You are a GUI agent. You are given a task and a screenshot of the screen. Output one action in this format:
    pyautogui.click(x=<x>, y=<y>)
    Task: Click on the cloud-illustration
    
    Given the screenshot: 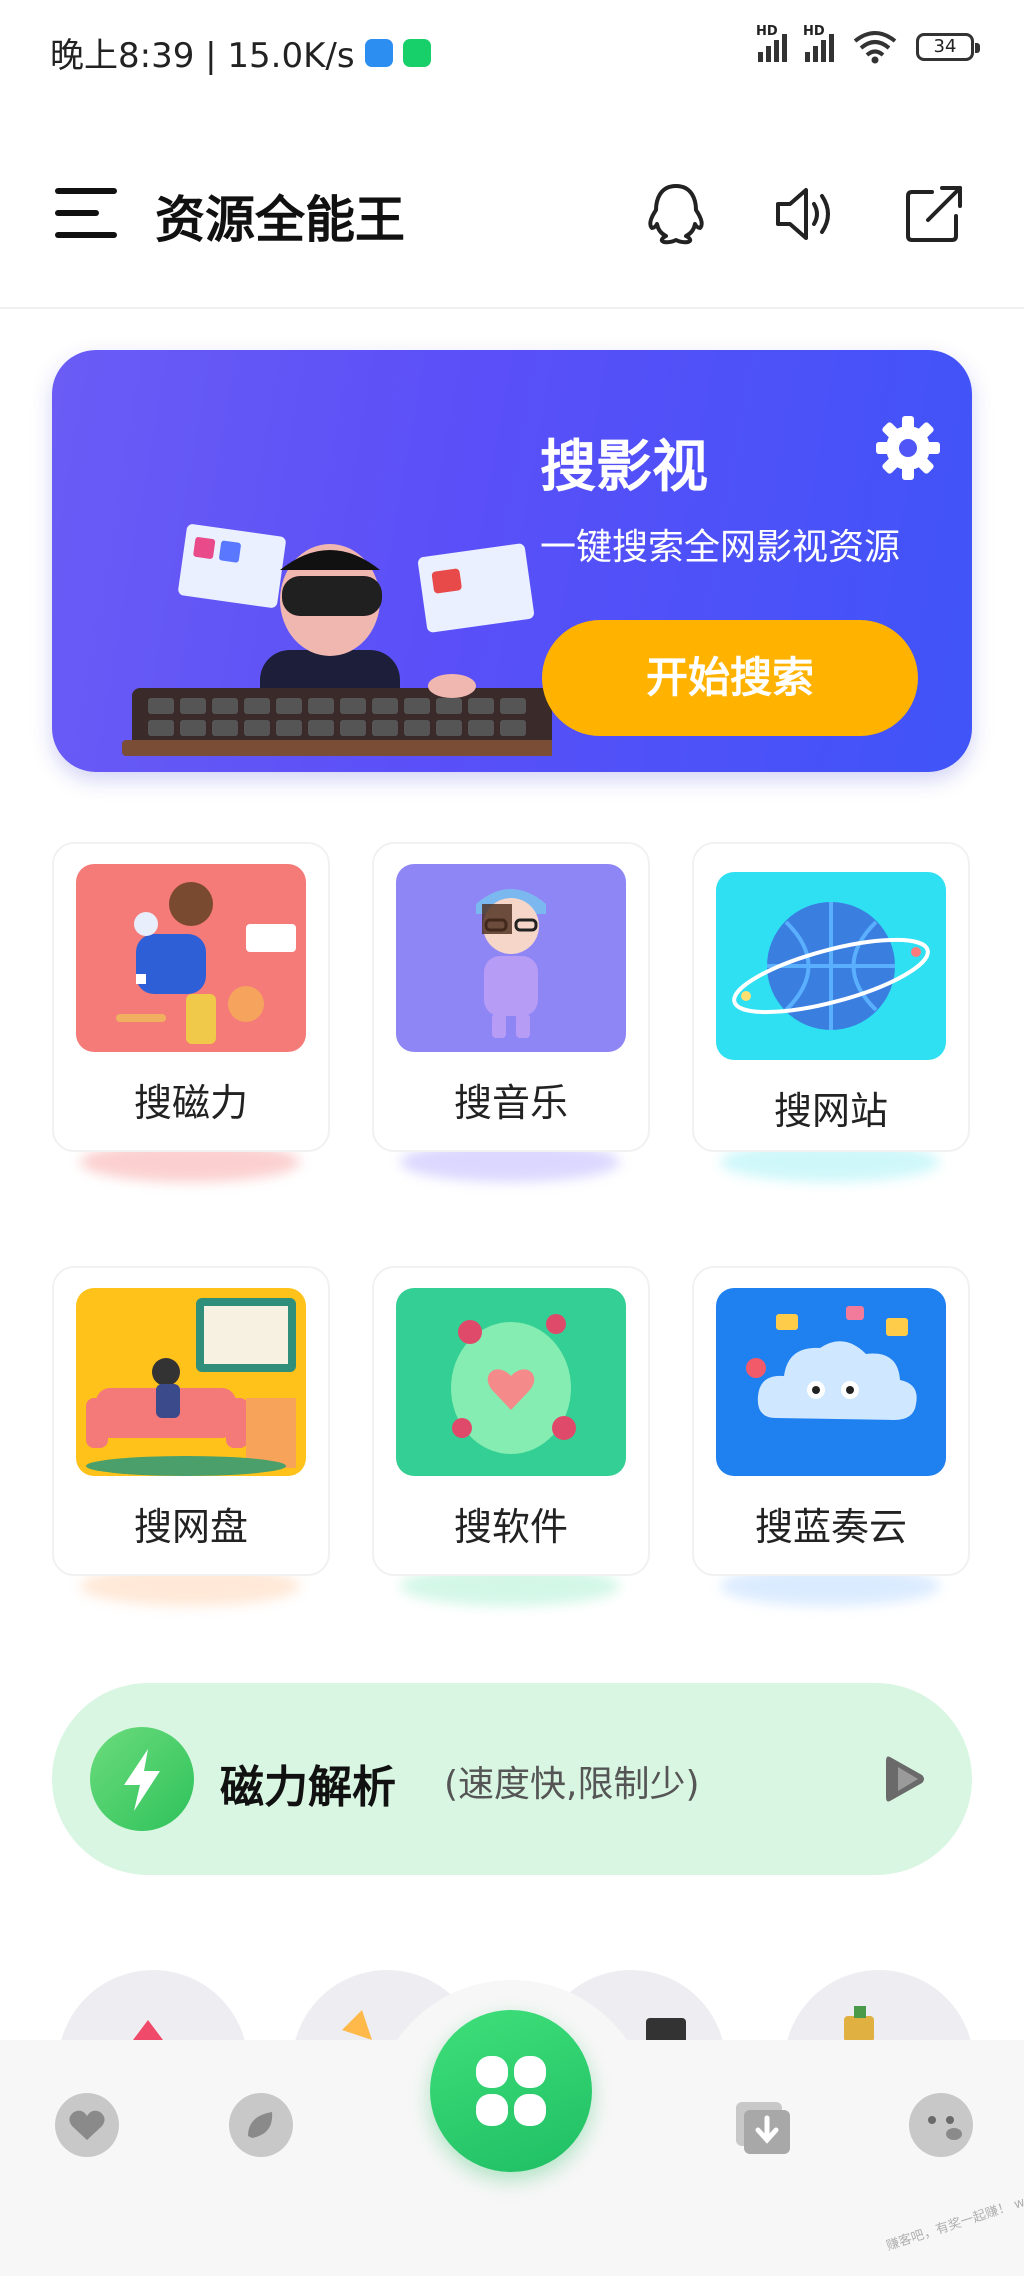 What is the action you would take?
    pyautogui.click(x=831, y=1382)
    